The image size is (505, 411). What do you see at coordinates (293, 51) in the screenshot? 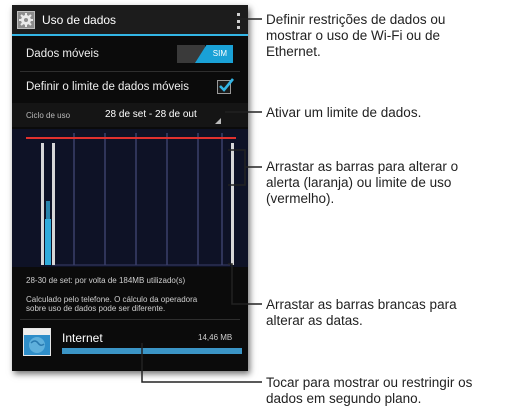
I see `callout-text: Ethernet.` at bounding box center [293, 51].